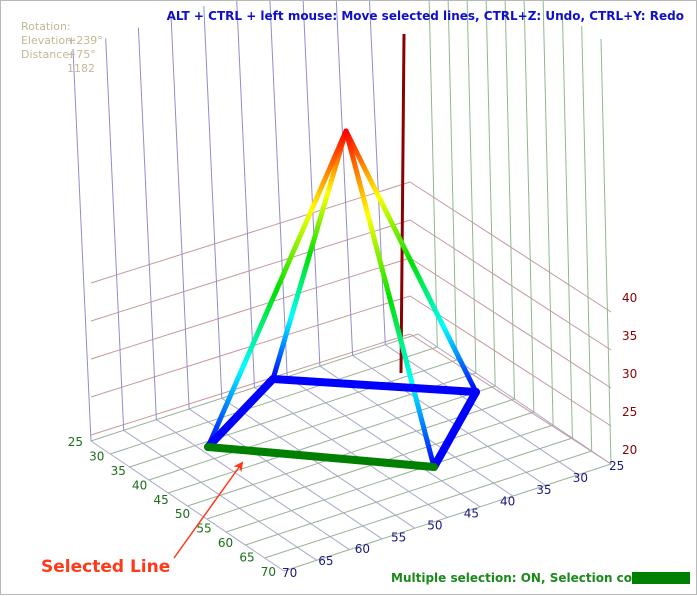  Describe the element at coordinates (246, 558) in the screenshot. I see `left-tick-label: 65` at that location.